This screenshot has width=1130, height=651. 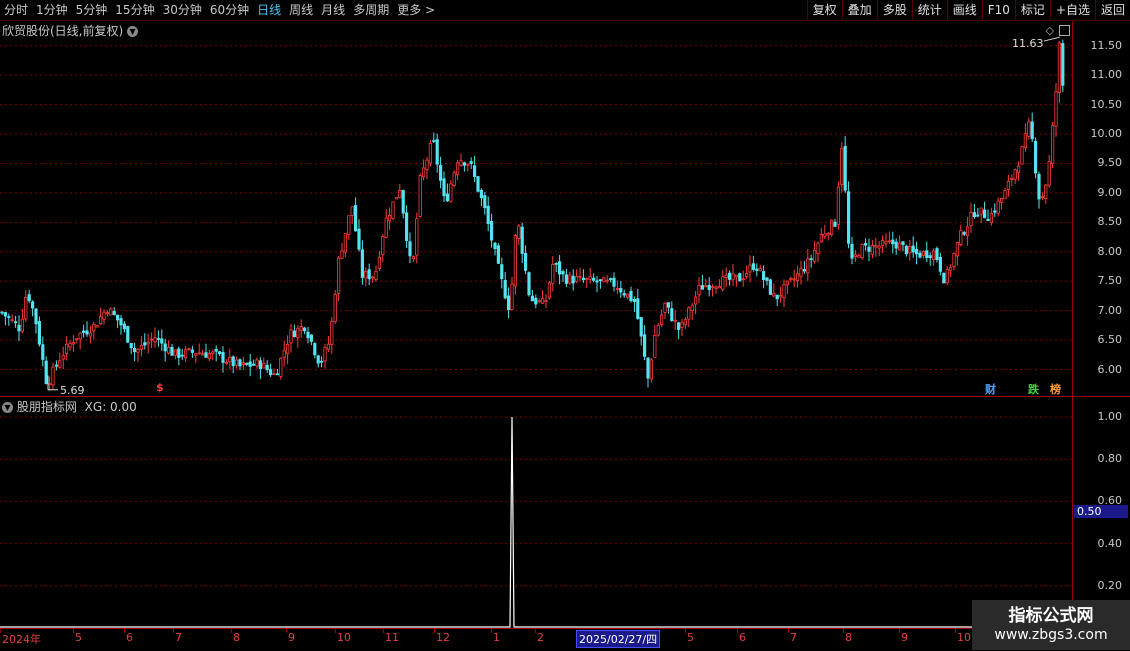 What do you see at coordinates (540, 637) in the screenshot?
I see `date-label: 2` at bounding box center [540, 637].